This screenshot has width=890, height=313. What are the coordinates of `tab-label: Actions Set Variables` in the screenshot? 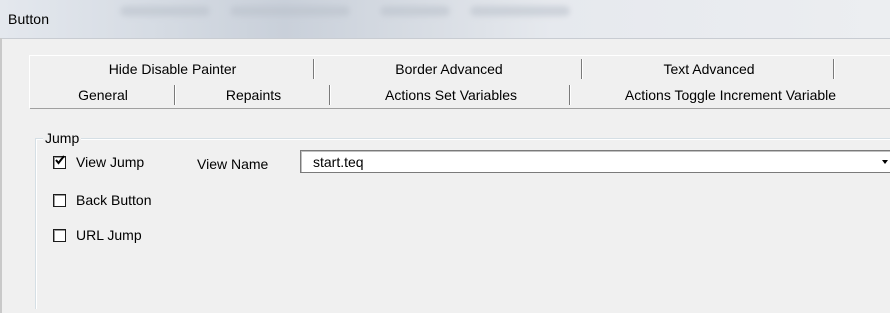 It's located at (451, 95).